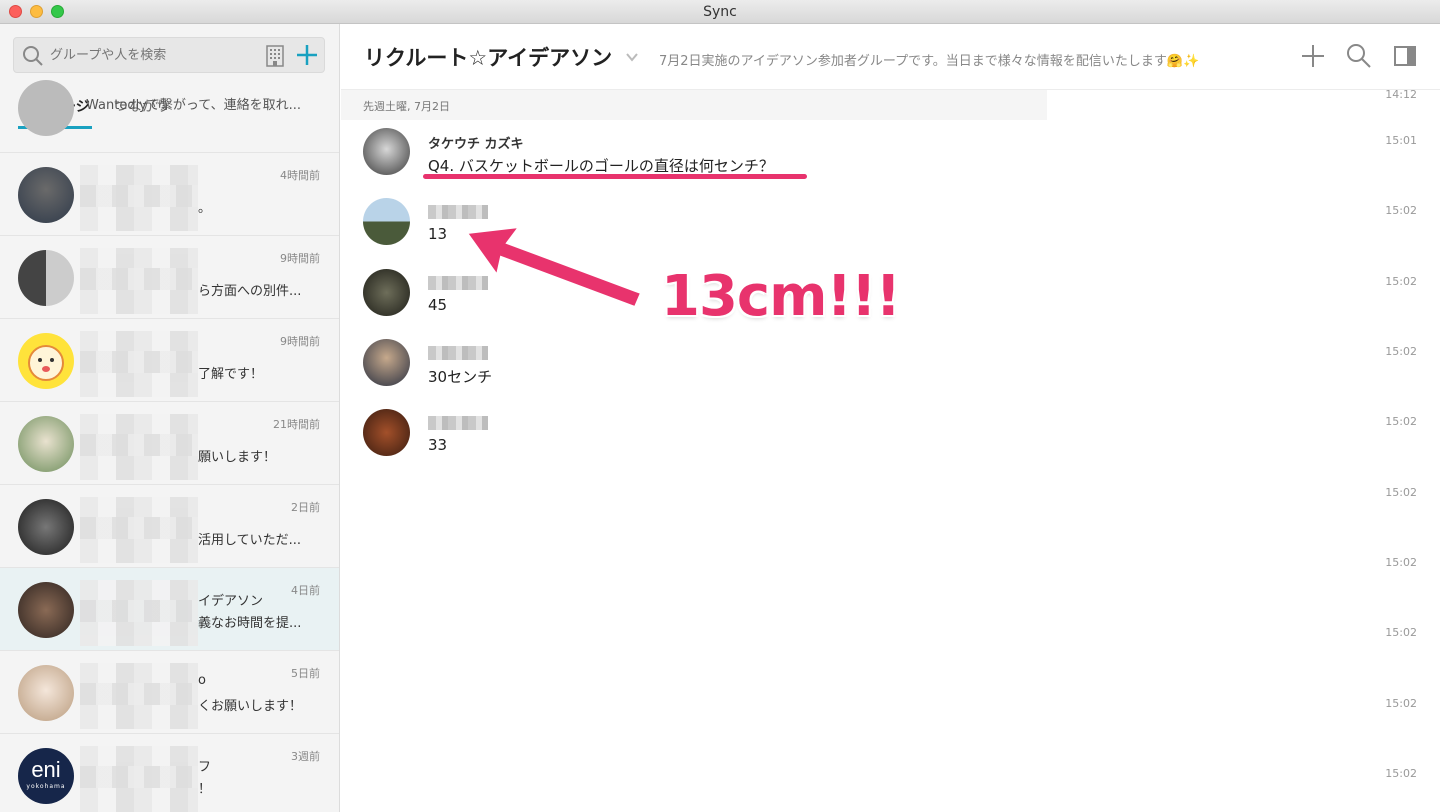  What do you see at coordinates (46, 786) in the screenshot?
I see `avatar-logo-subtext: yokohama` at bounding box center [46, 786].